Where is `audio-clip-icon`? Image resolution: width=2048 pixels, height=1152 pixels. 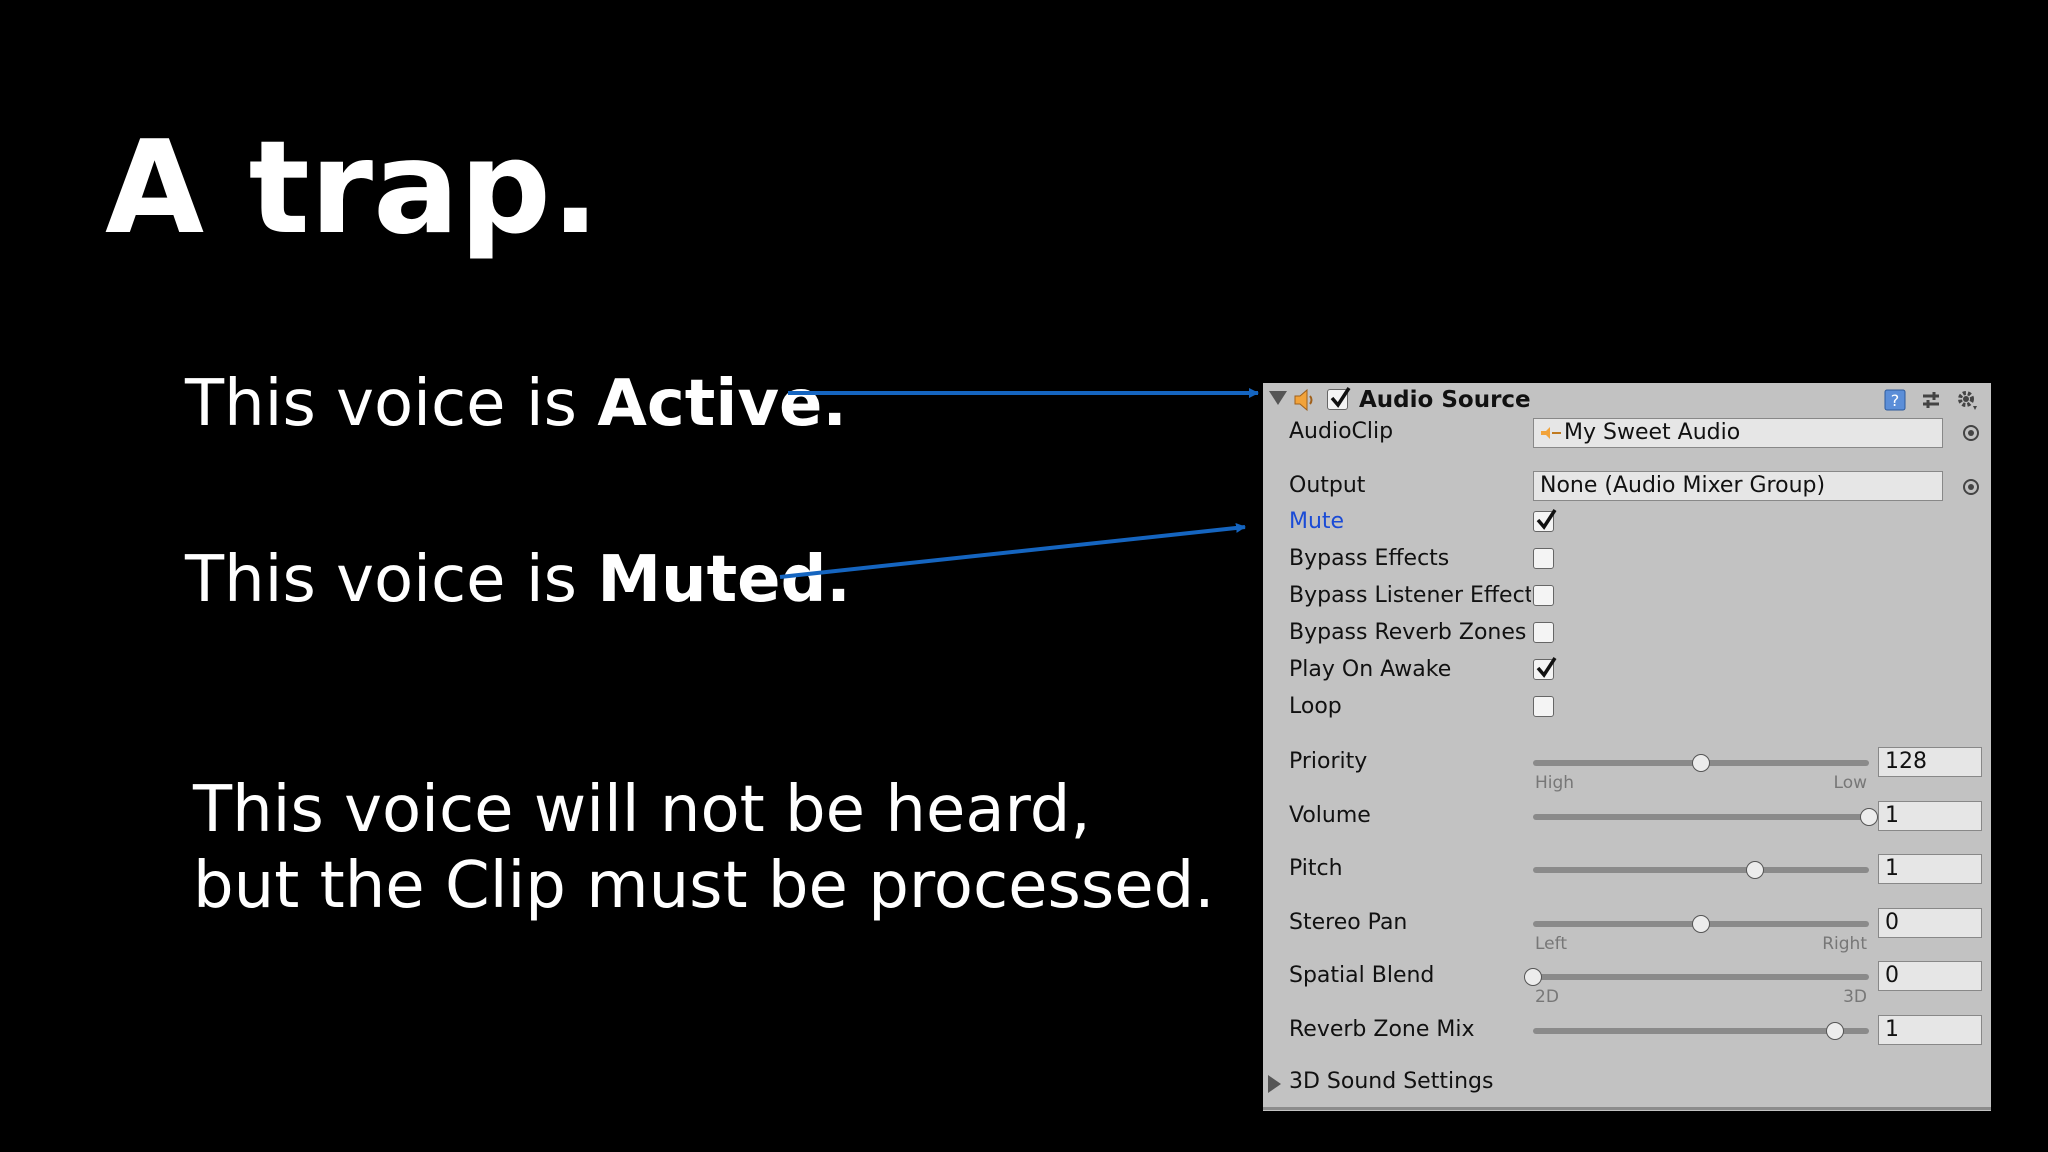 audio-clip-icon is located at coordinates (1551, 433).